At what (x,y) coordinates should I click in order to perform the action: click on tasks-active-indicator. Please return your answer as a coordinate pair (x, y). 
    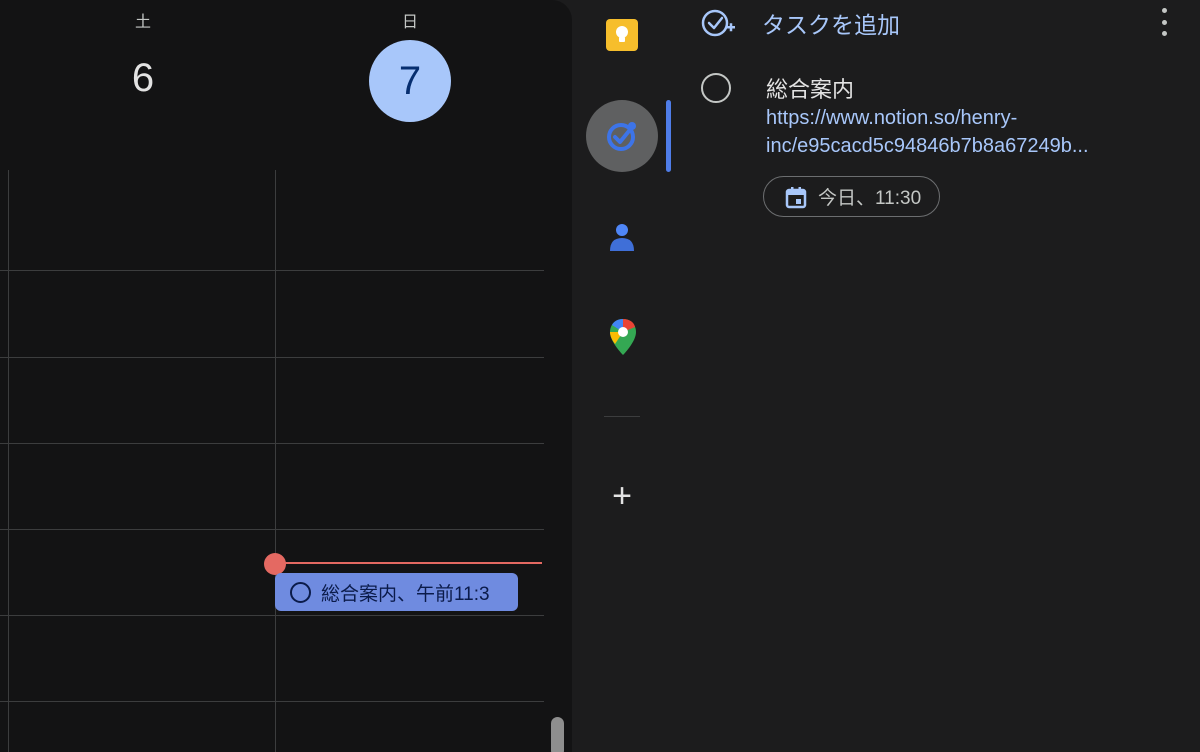
    Looking at the image, I should click on (668, 136).